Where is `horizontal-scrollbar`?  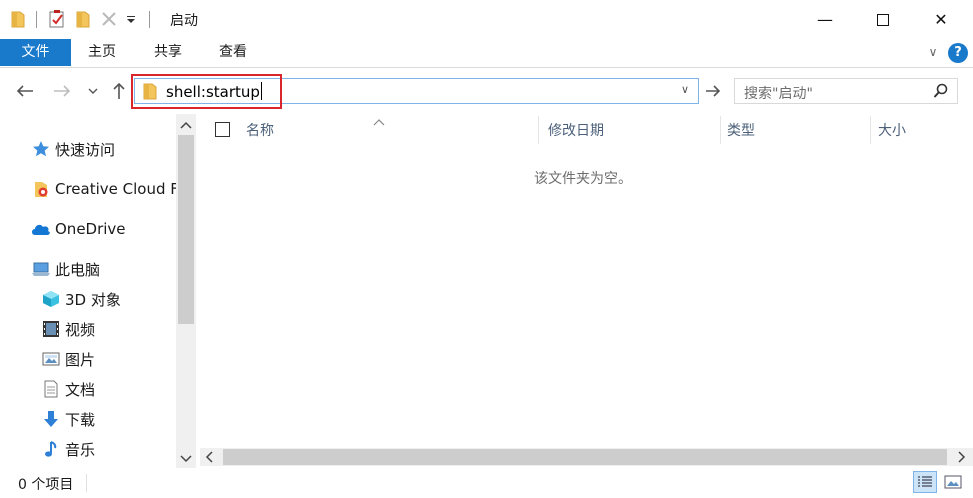
horizontal-scrollbar is located at coordinates (586, 457).